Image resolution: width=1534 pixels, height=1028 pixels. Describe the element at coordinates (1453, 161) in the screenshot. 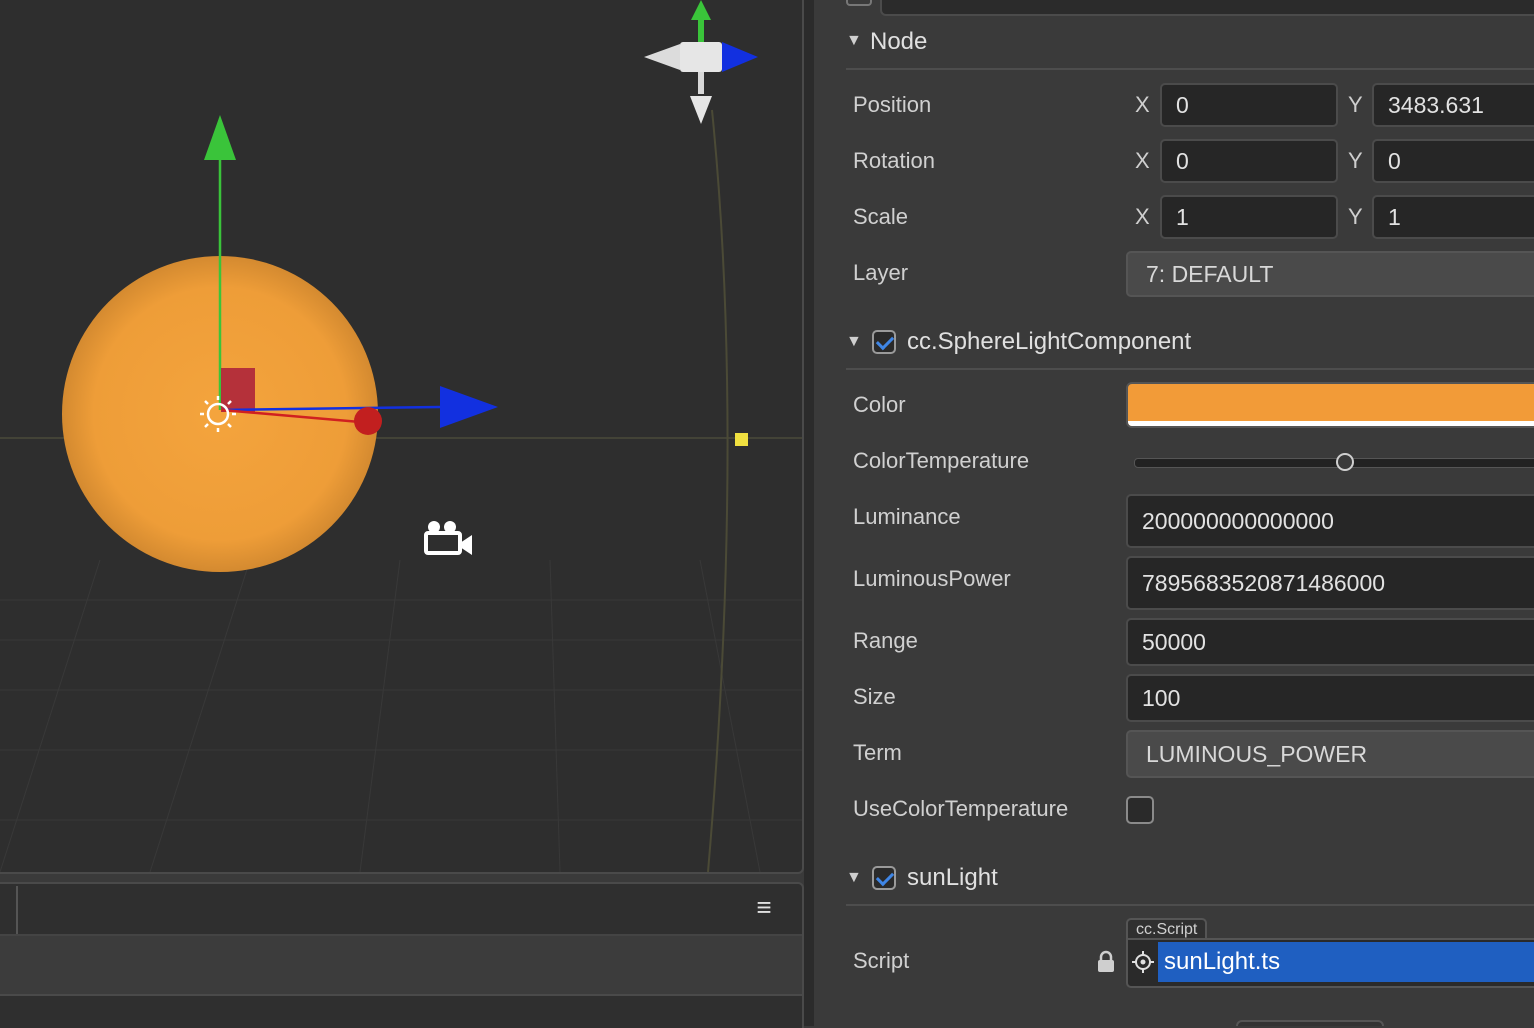

I see `rotation-y-input: 0` at that location.